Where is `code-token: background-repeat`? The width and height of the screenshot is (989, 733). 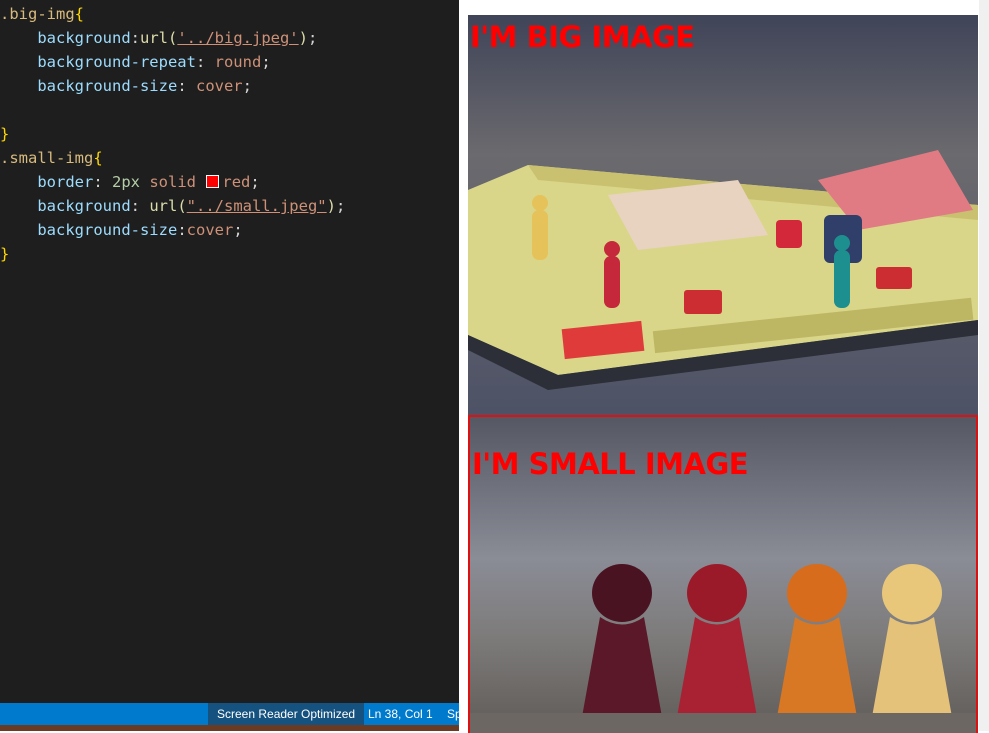 code-token: background-repeat is located at coordinates (116, 62).